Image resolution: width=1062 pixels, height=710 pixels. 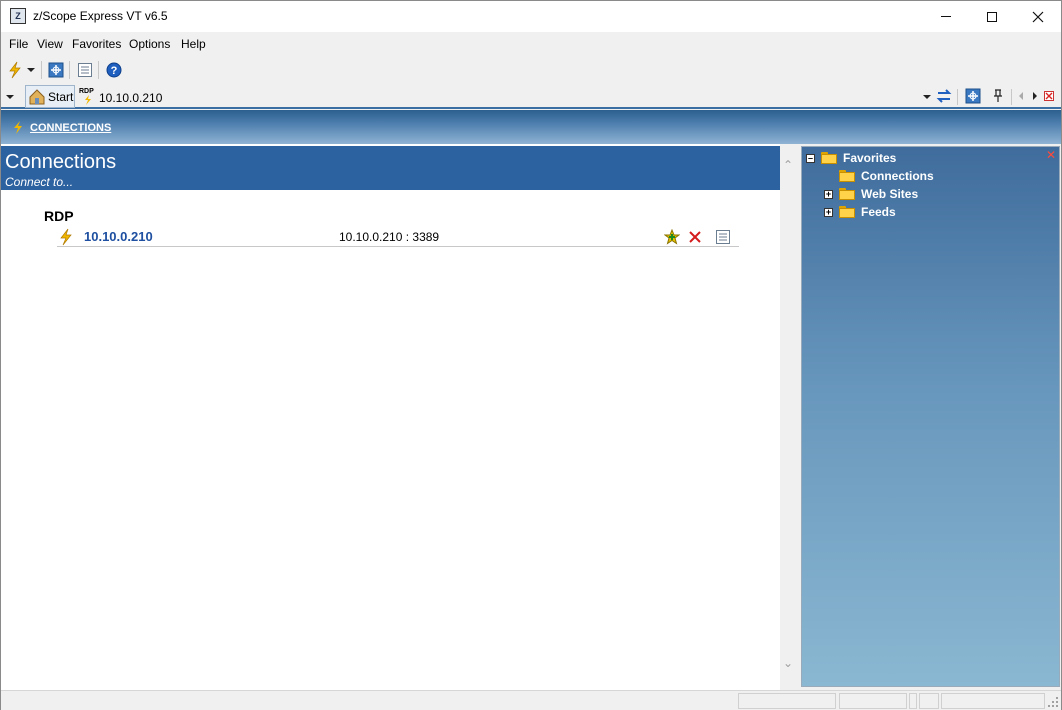 What do you see at coordinates (810, 158) in the screenshot?
I see `collapse-icon: –` at bounding box center [810, 158].